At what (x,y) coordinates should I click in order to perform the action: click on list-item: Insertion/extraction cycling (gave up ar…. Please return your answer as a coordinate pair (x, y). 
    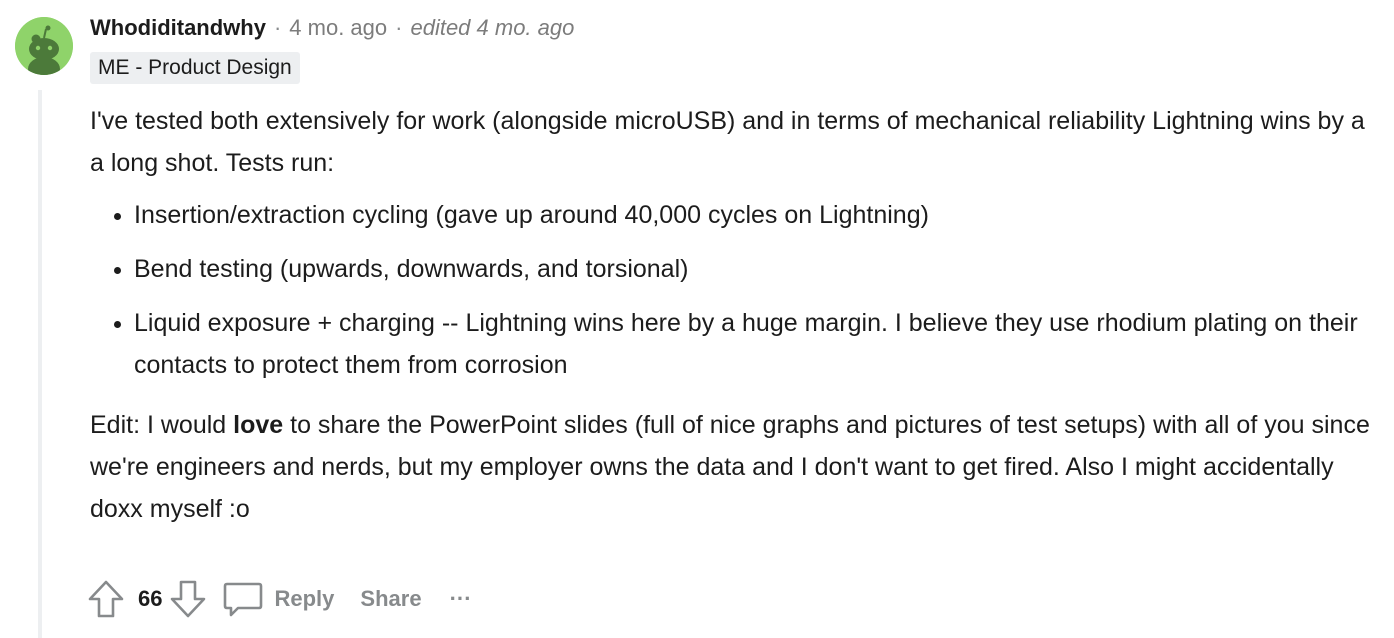
    Looking at the image, I should click on (757, 215).